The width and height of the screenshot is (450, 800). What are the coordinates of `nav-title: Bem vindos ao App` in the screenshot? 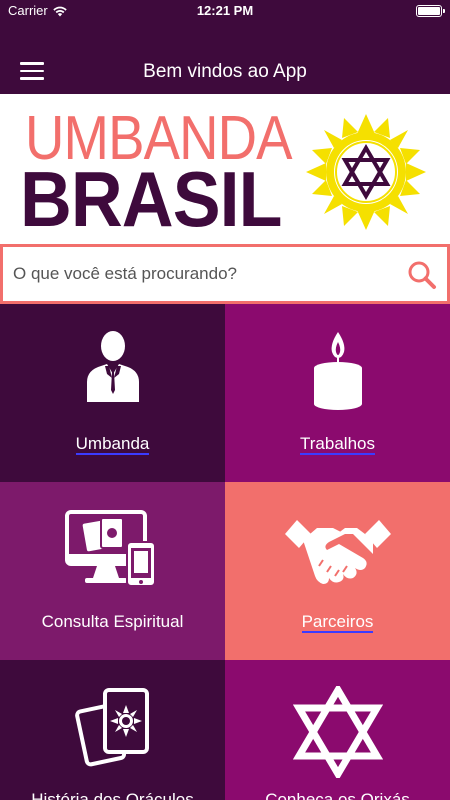 It's located at (225, 71).